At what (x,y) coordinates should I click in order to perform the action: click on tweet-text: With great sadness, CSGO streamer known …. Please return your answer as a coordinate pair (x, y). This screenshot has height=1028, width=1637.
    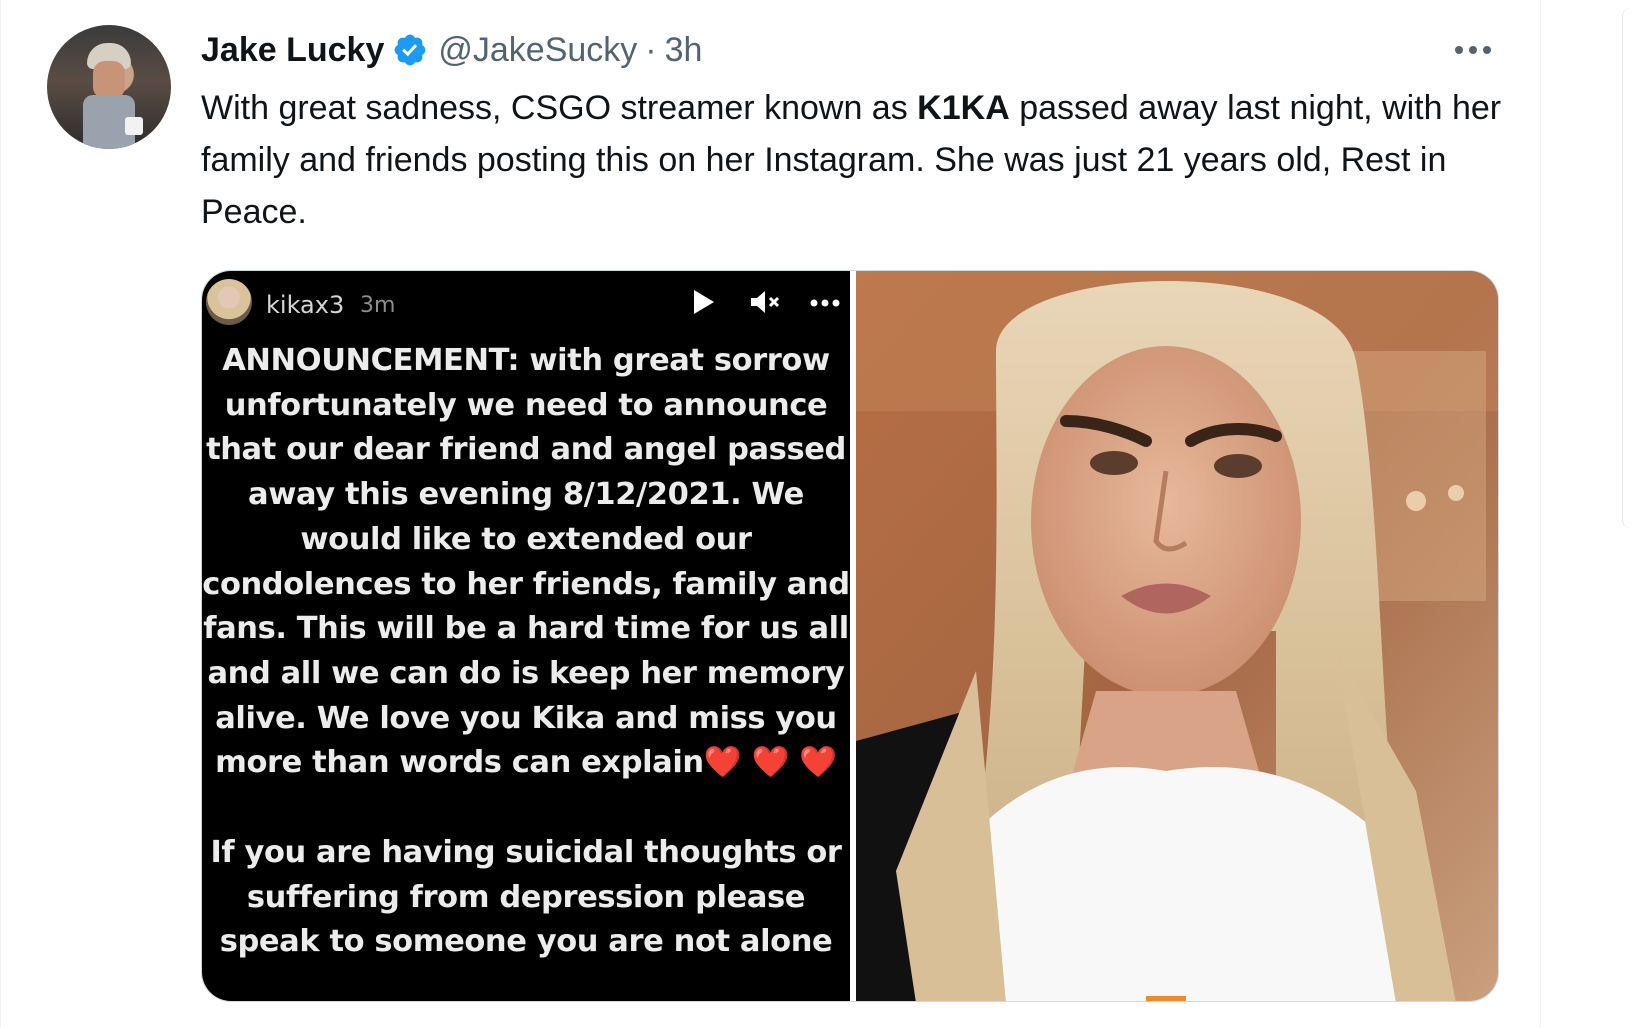
    Looking at the image, I should click on (856, 160).